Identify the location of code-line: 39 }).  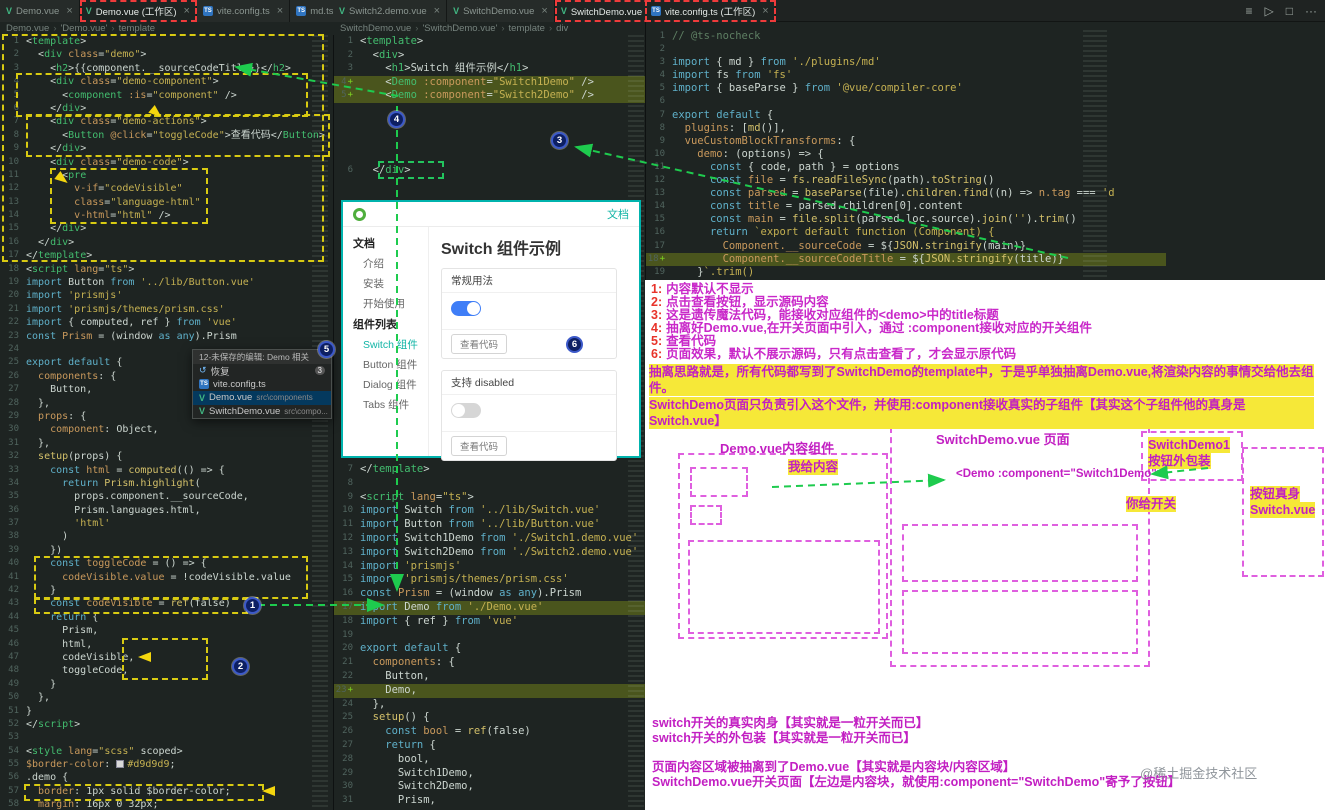
(158, 550).